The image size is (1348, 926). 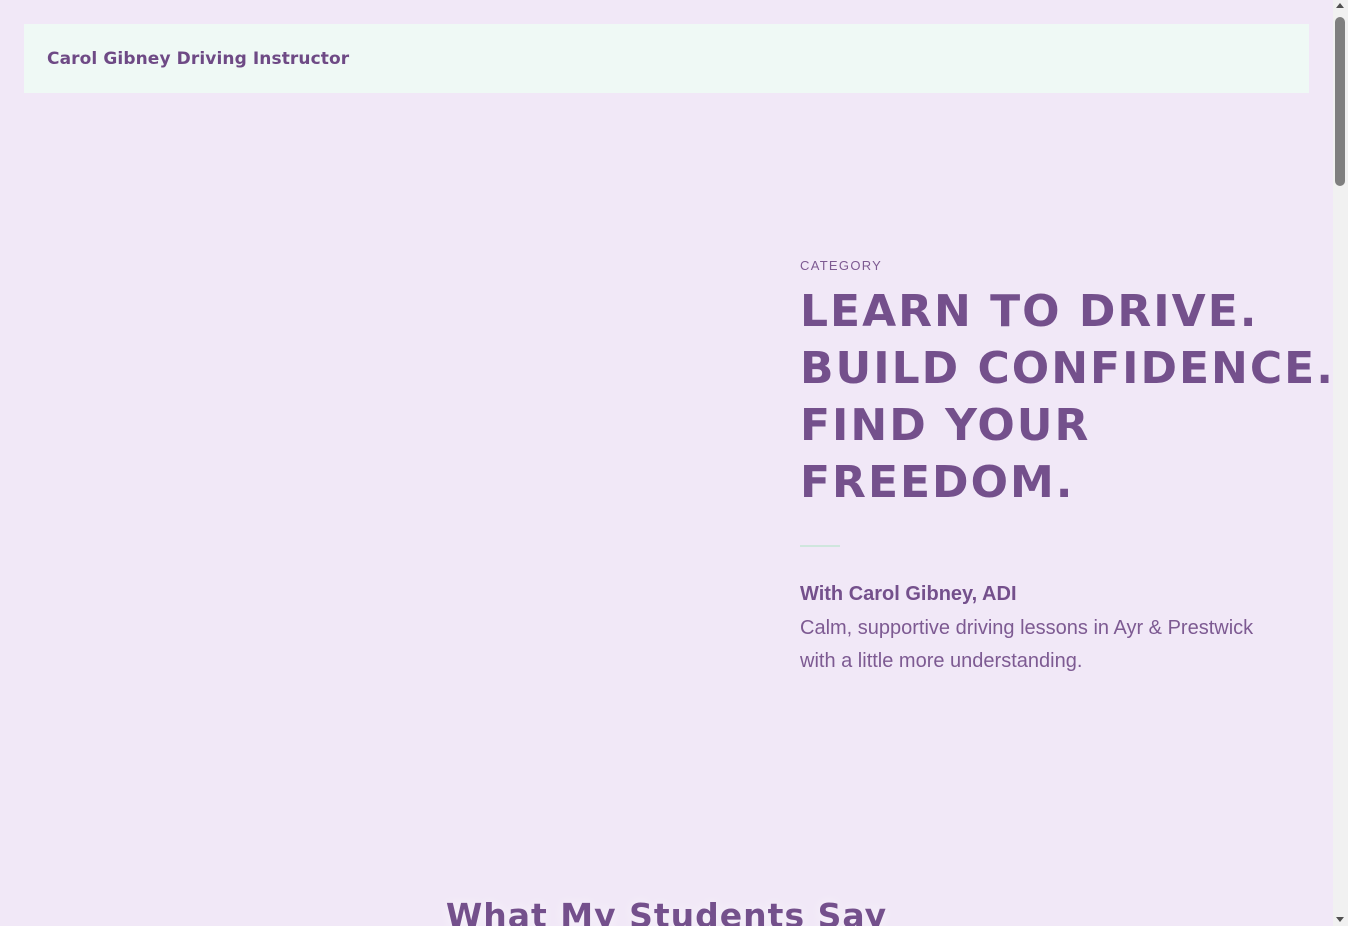 What do you see at coordinates (820, 546) in the screenshot?
I see `hero-divider` at bounding box center [820, 546].